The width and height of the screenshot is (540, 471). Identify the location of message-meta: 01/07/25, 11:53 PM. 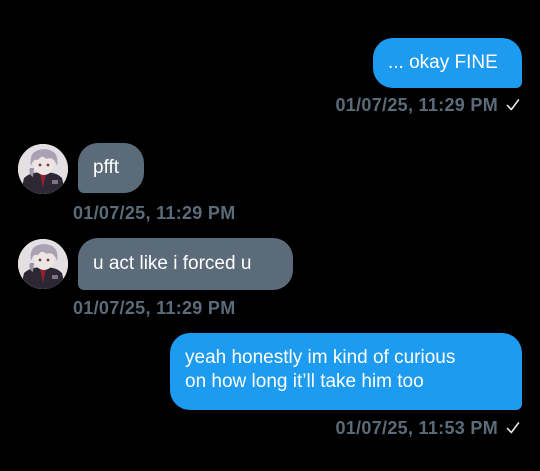
(427, 428).